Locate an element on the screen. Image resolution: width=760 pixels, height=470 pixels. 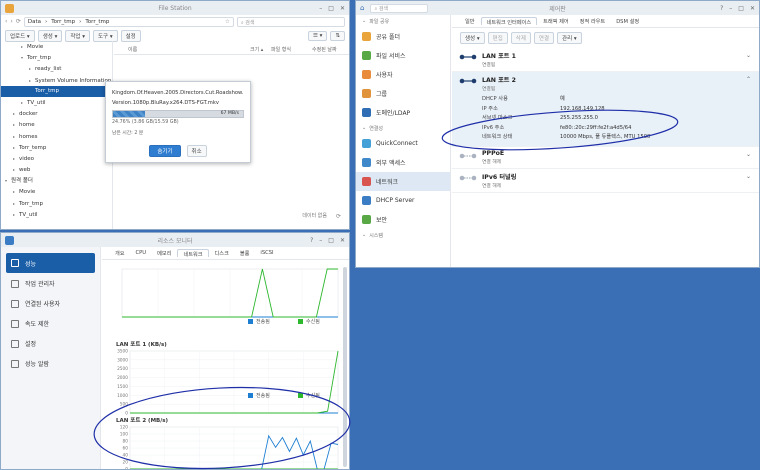
search-input: ⌕ 검색 is located at coordinates (290, 21).